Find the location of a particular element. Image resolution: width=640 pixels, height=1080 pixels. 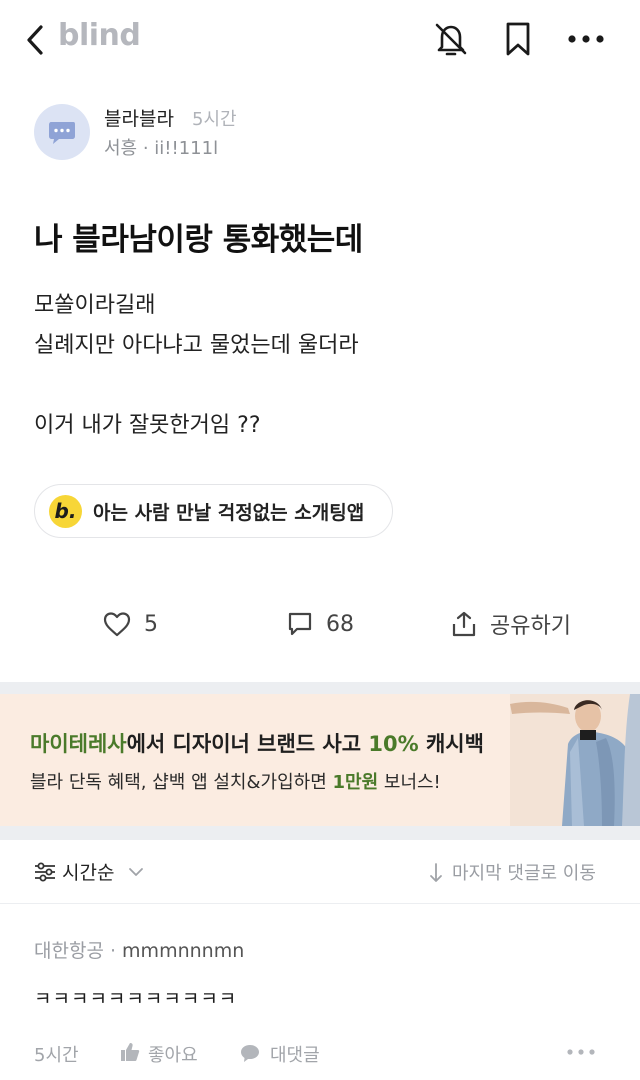

author-name: 블라블라 is located at coordinates (139, 117).